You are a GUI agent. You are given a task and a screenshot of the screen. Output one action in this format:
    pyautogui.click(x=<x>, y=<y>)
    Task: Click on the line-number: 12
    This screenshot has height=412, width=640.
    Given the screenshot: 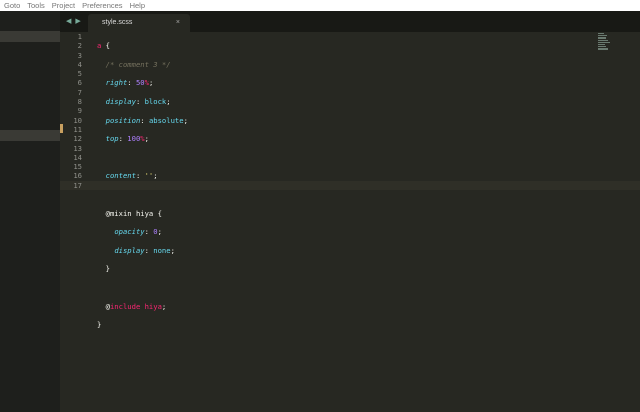 What is the action you would take?
    pyautogui.click(x=77, y=139)
    